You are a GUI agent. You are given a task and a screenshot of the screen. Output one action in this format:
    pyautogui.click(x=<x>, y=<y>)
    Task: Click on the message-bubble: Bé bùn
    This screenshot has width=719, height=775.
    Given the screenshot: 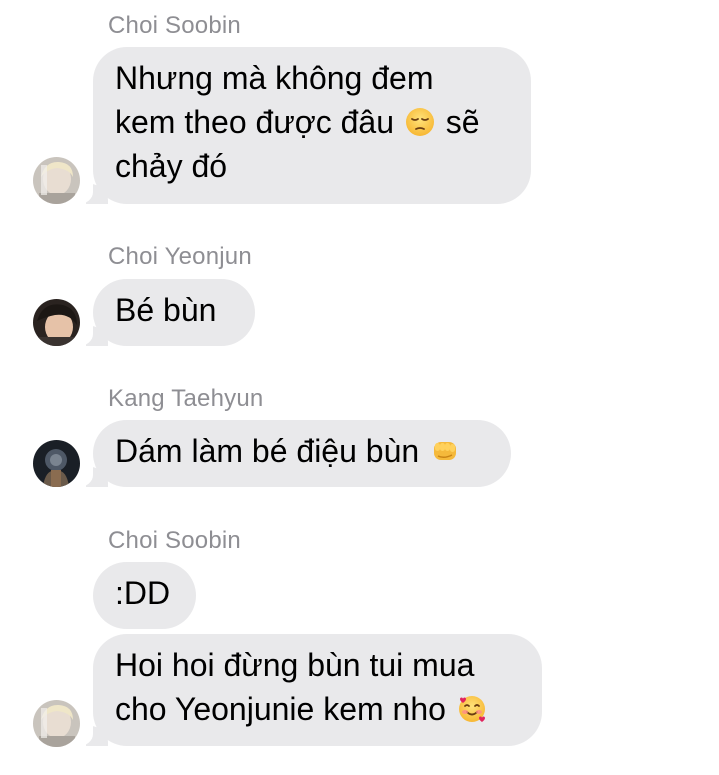 What is the action you would take?
    pyautogui.click(x=166, y=312)
    